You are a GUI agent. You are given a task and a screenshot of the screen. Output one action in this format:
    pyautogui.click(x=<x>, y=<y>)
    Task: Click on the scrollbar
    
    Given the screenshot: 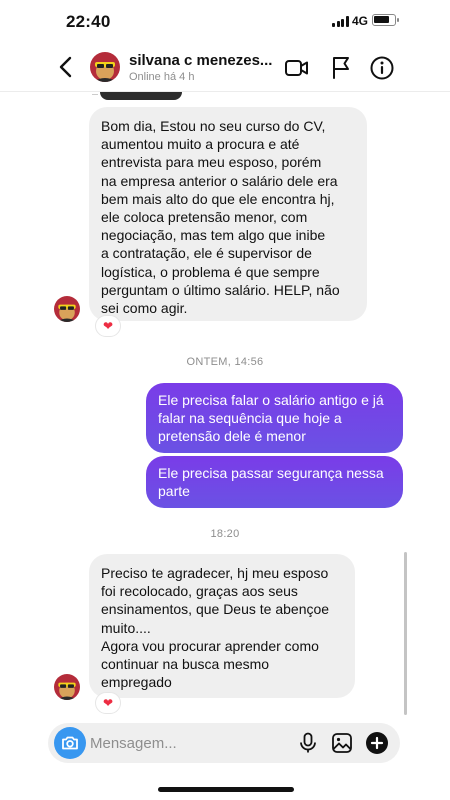 What is the action you would take?
    pyautogui.click(x=405, y=633)
    